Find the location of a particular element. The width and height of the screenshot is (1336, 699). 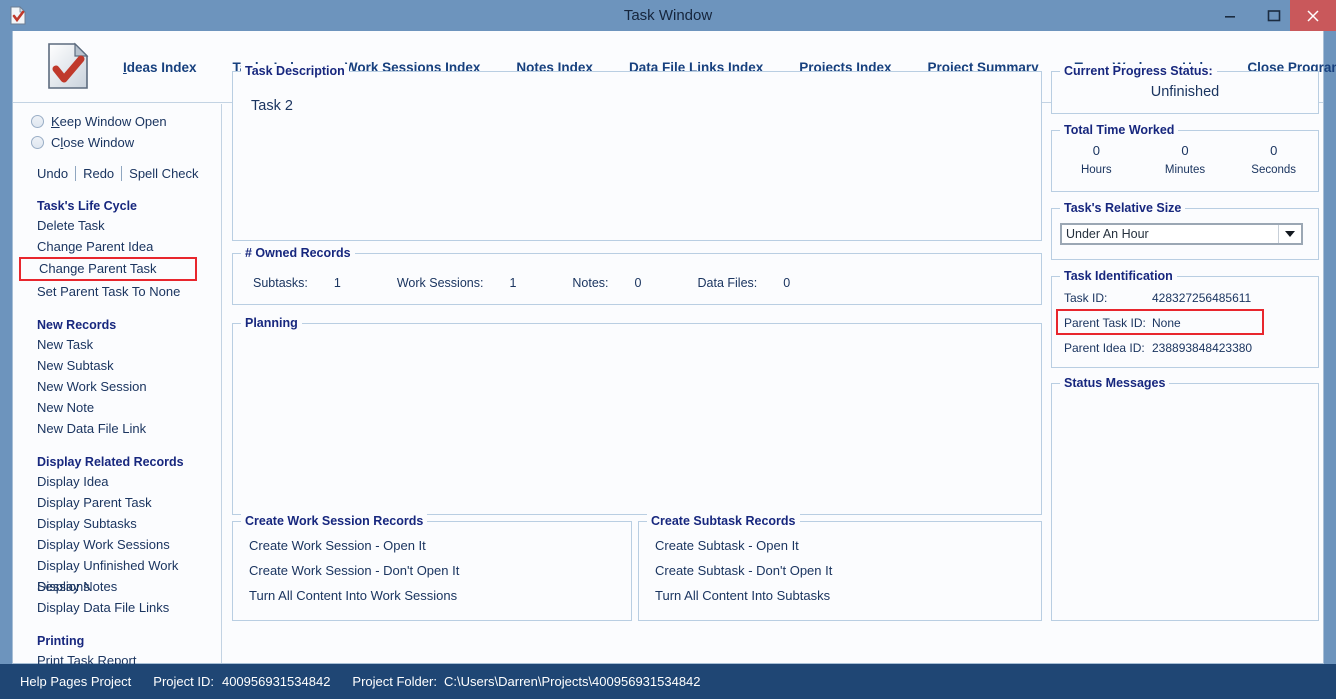

relative-size-dropdown: Under An Hour is located at coordinates (1181, 234).